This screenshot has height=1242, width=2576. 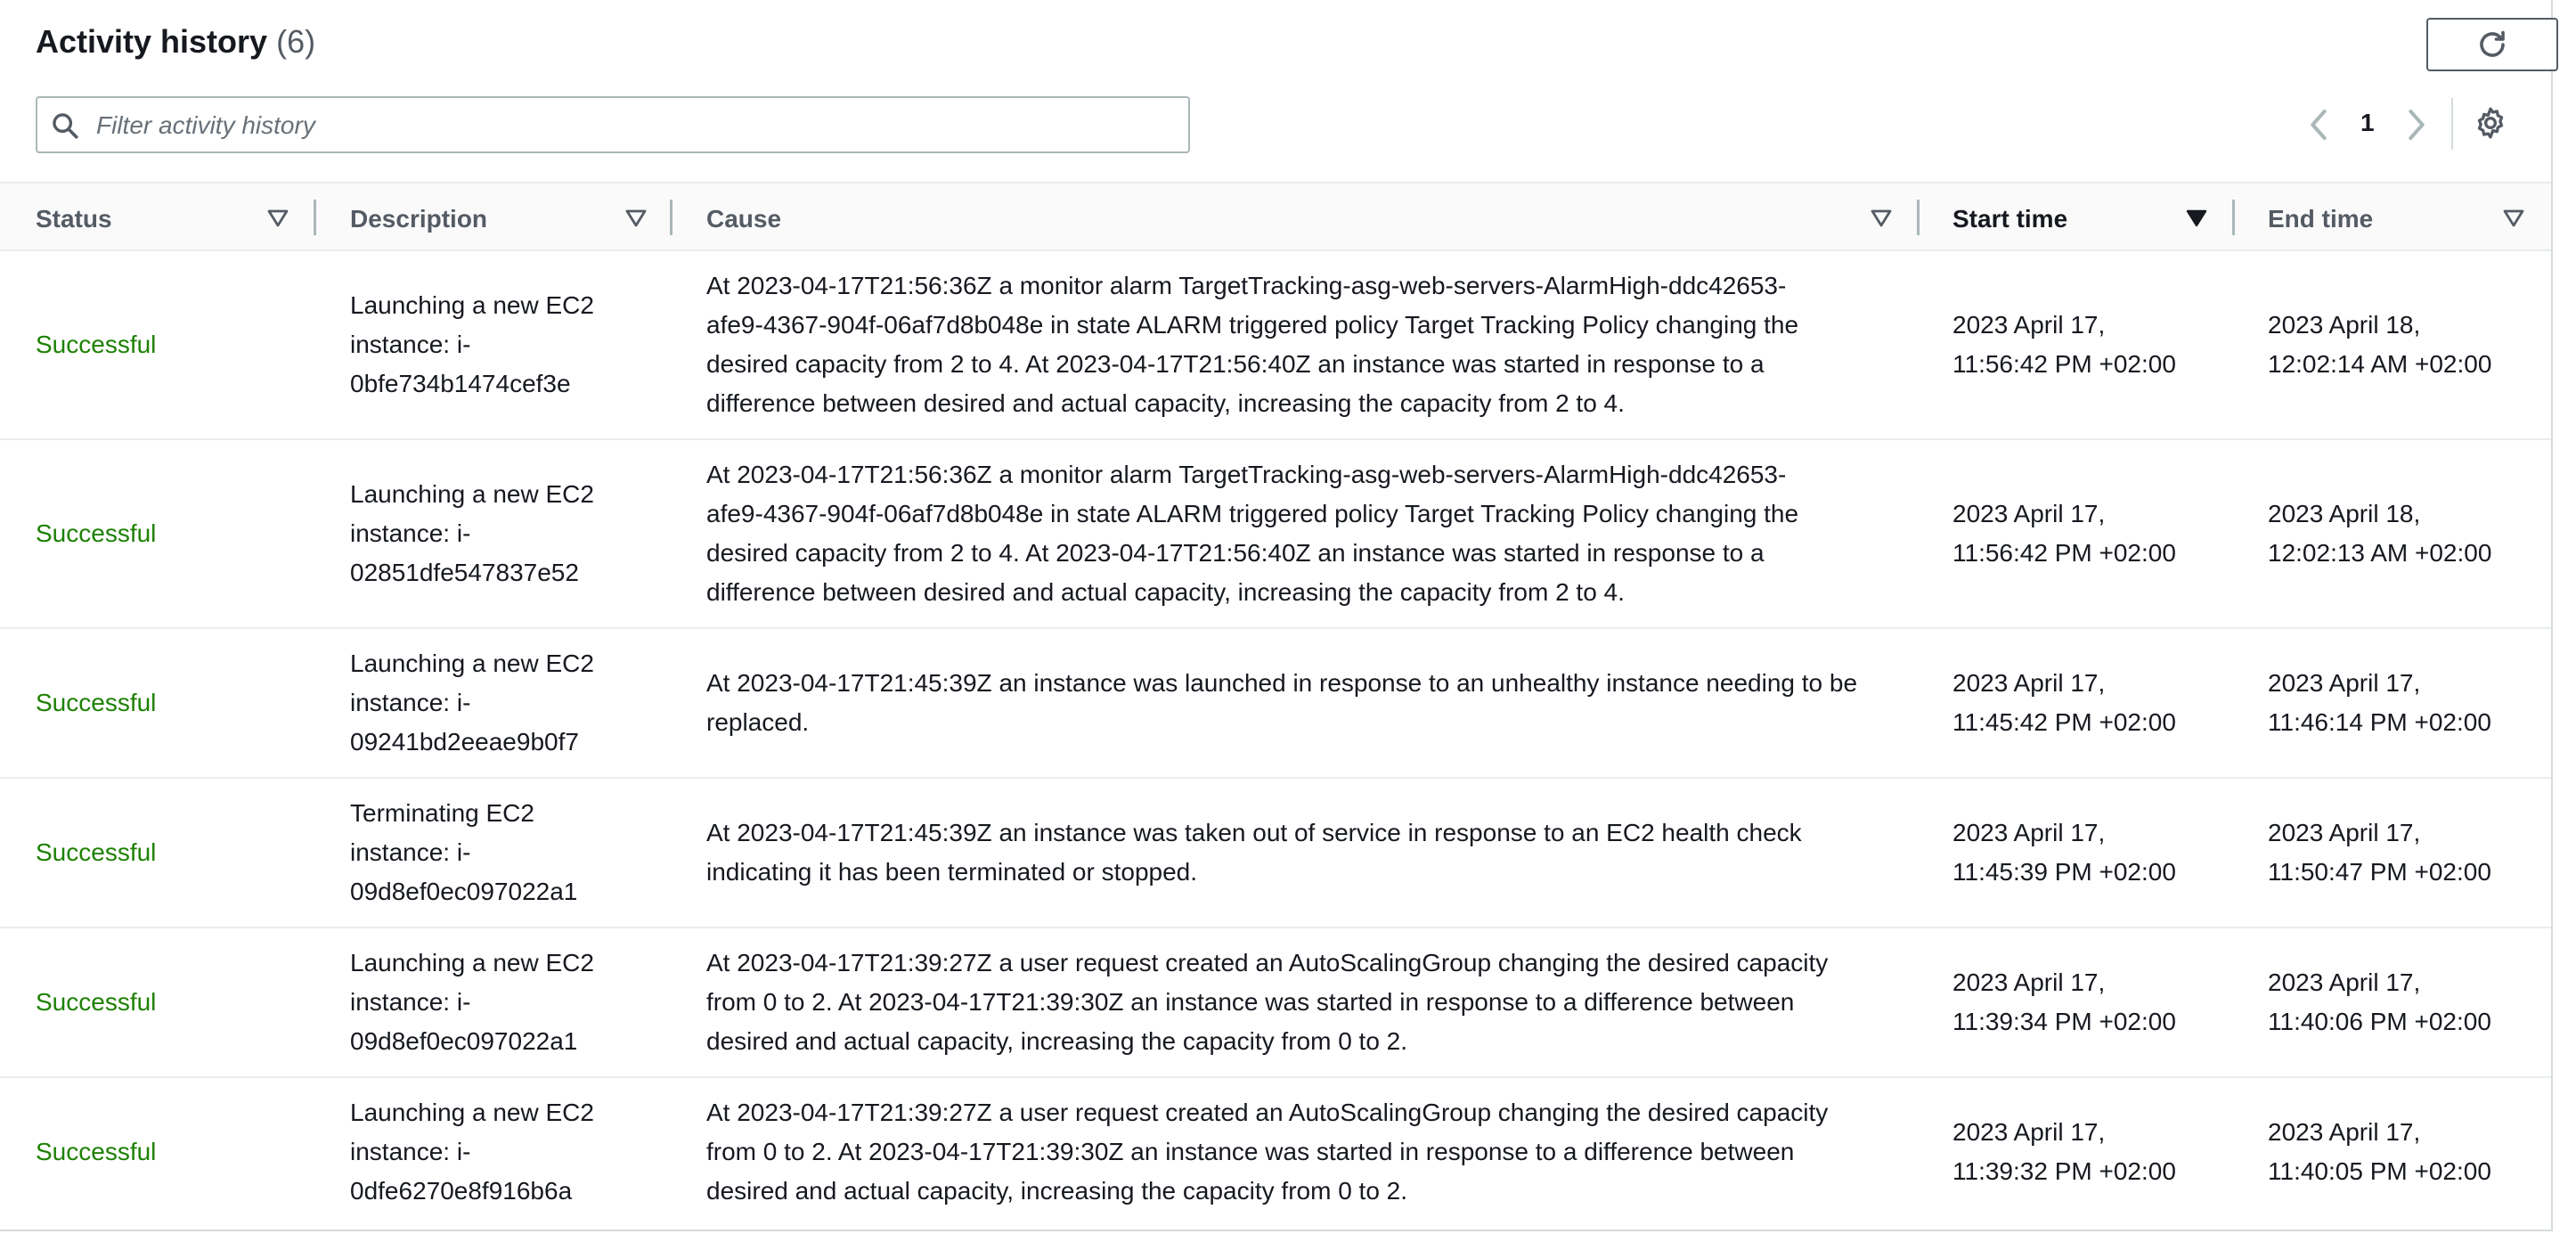 I want to click on refresh-icon, so click(x=2493, y=44).